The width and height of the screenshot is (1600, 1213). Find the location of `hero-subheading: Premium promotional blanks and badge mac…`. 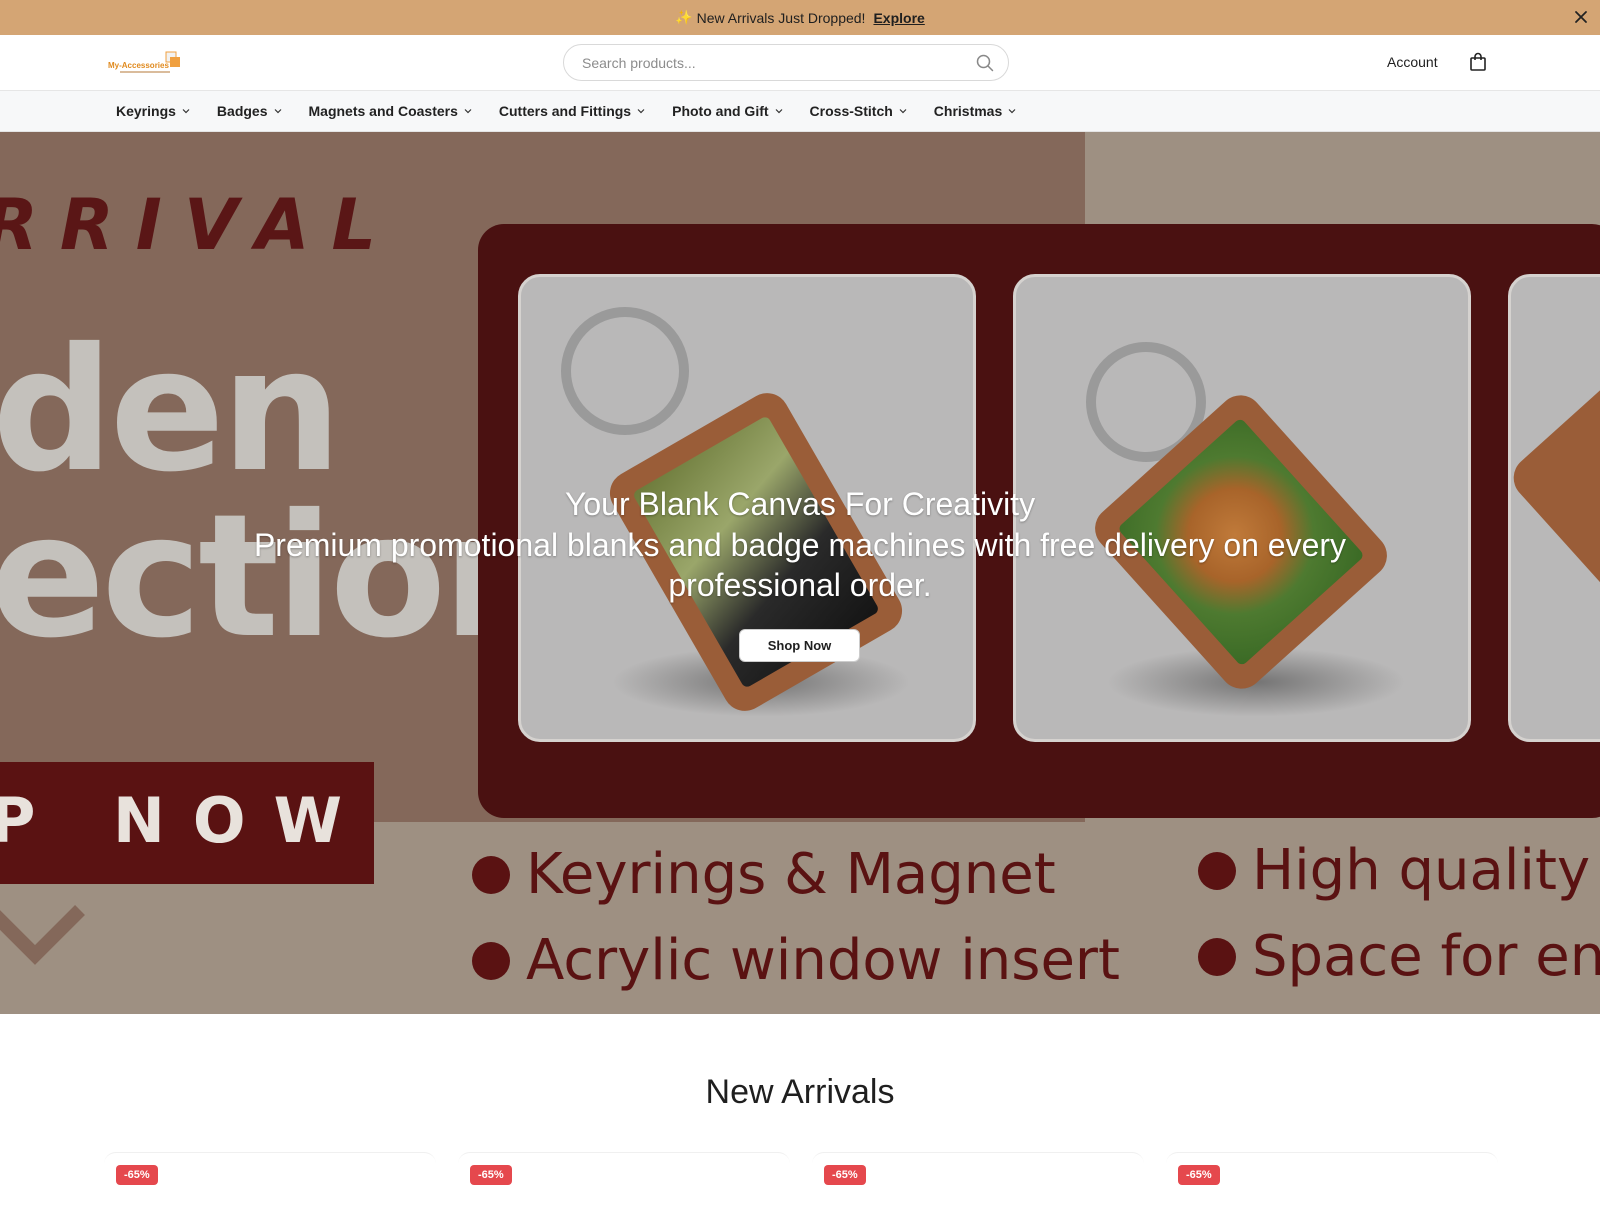

hero-subheading: Premium promotional blanks and badge mac… is located at coordinates (800, 565).